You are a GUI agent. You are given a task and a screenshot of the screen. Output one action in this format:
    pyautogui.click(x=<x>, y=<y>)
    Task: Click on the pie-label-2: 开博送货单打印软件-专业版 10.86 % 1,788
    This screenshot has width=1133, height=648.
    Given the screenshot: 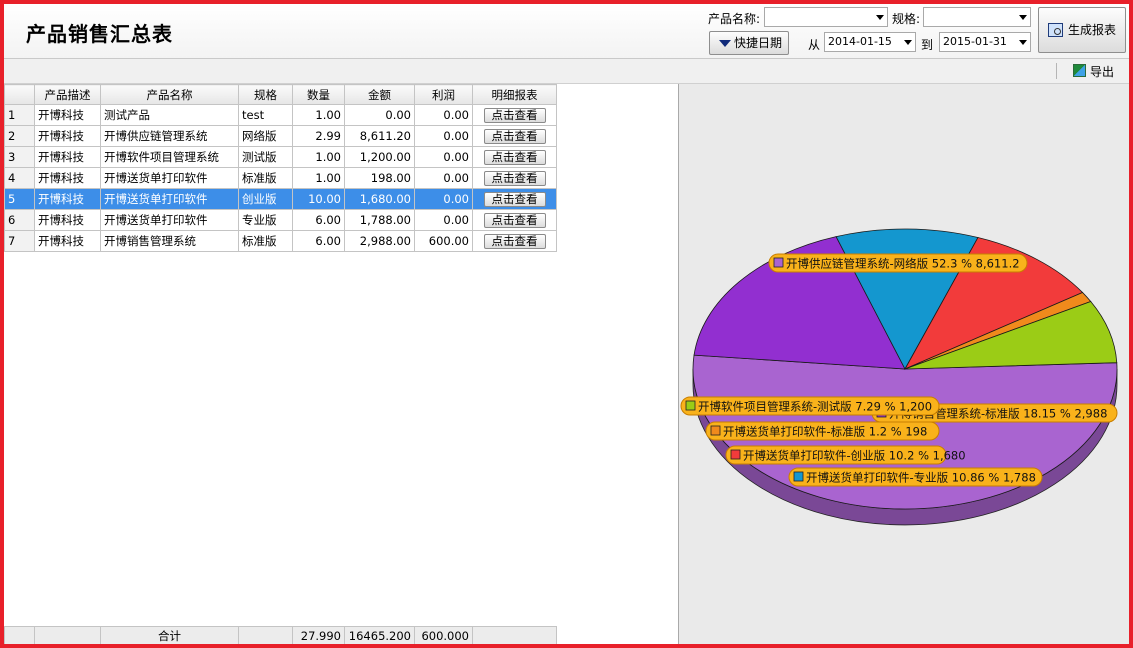 What is the action you would take?
    pyautogui.click(x=915, y=477)
    